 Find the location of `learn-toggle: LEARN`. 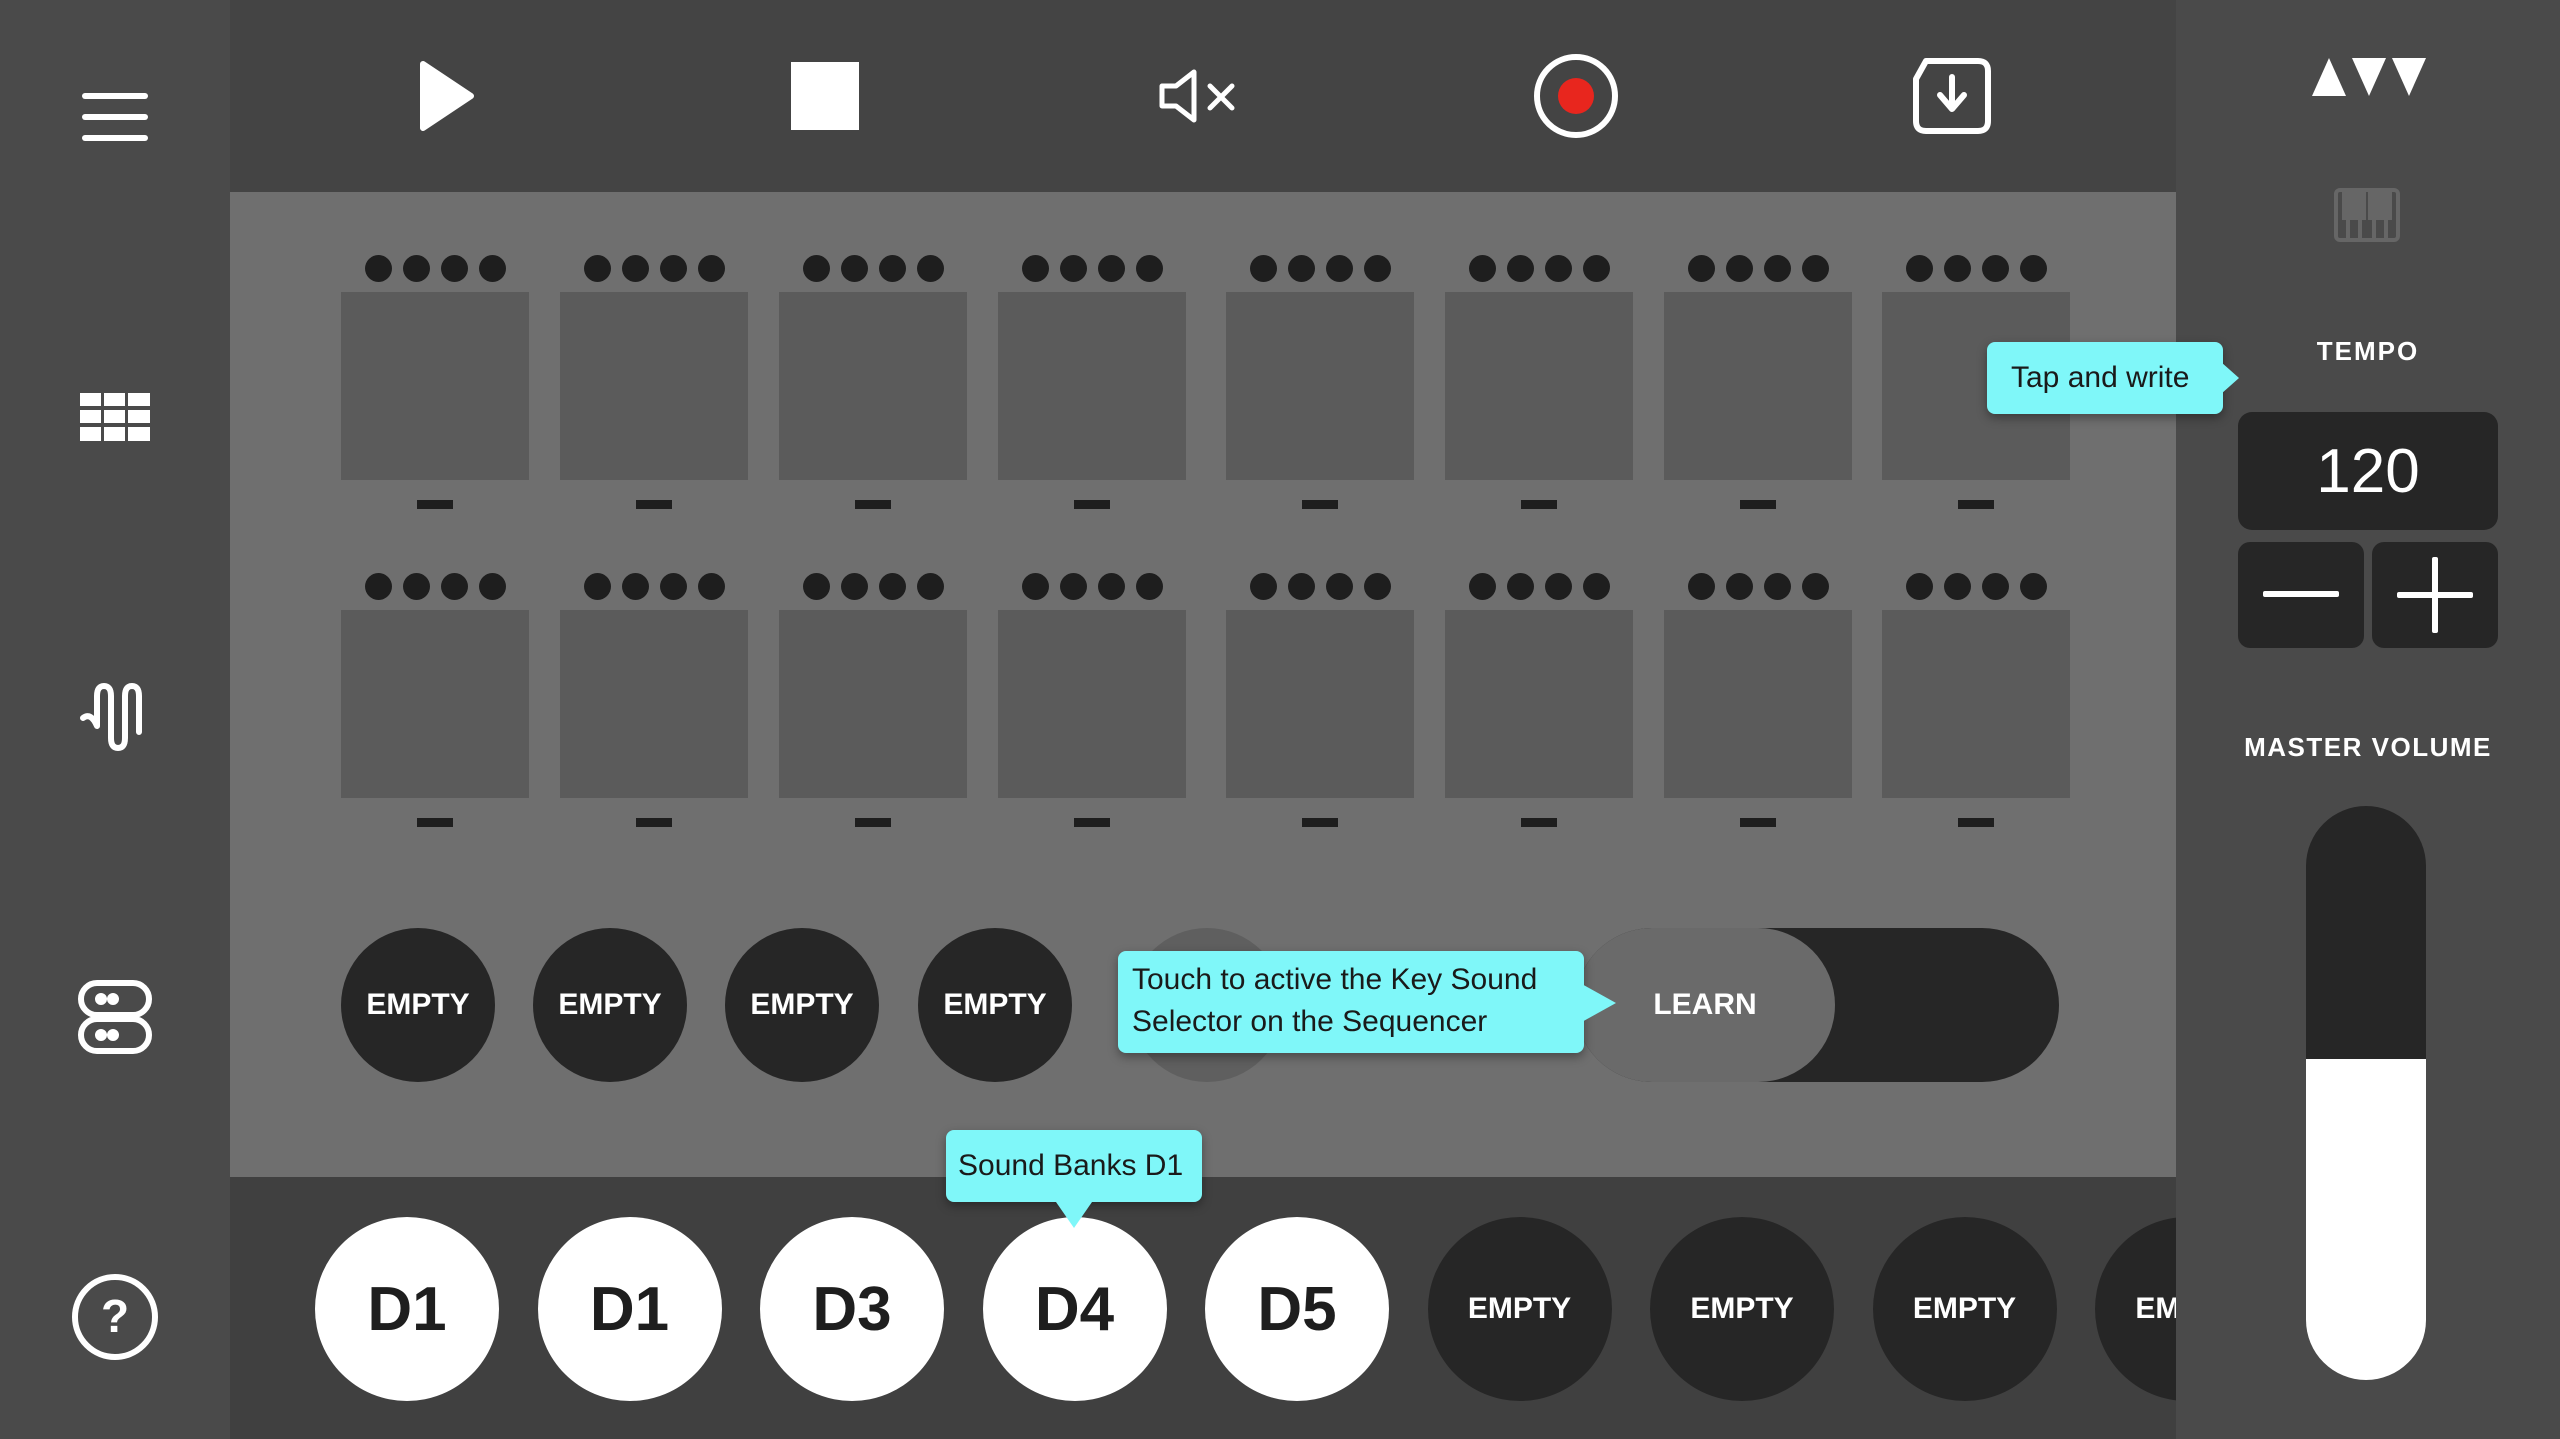

learn-toggle: LEARN is located at coordinates (1817, 1005).